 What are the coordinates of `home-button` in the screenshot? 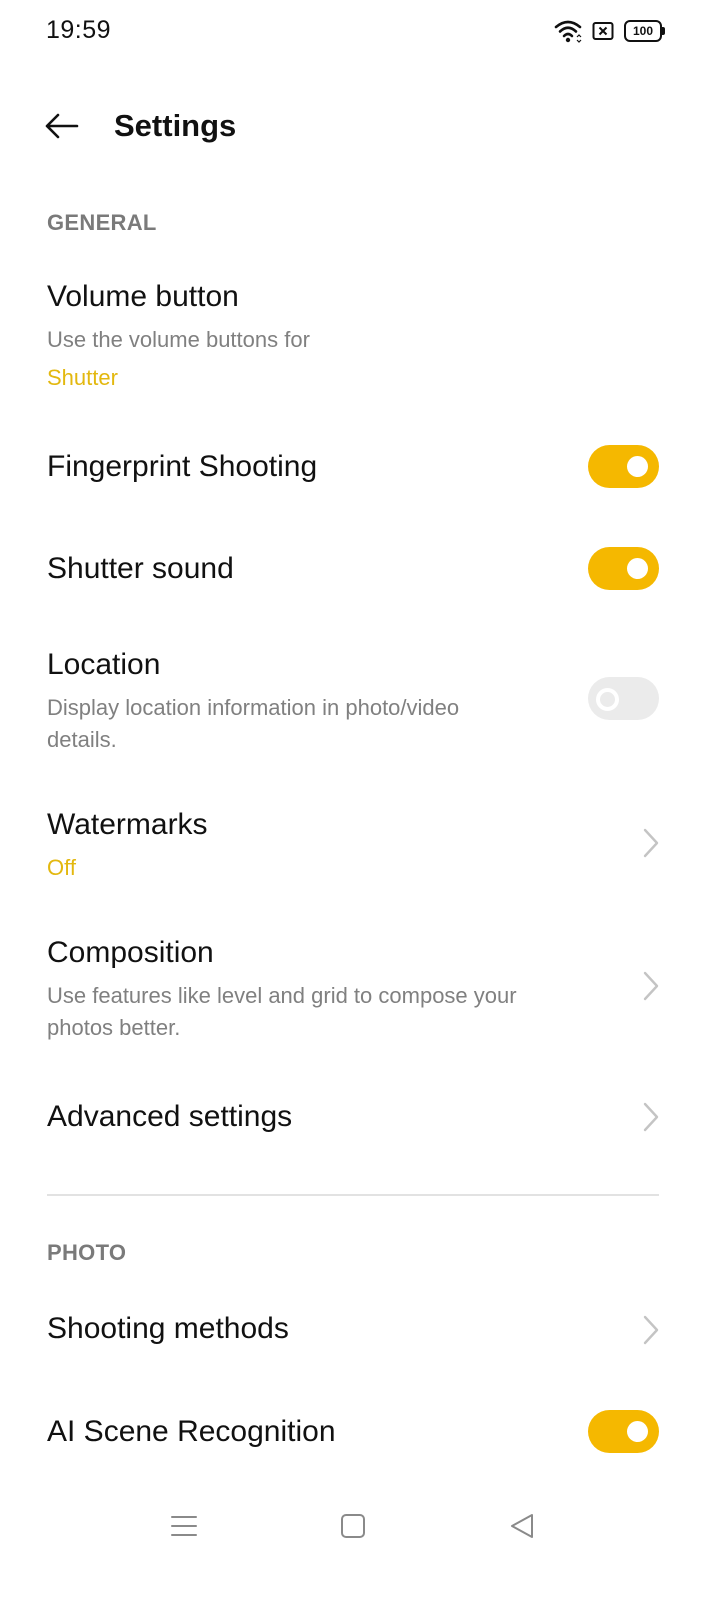 It's located at (353, 1526).